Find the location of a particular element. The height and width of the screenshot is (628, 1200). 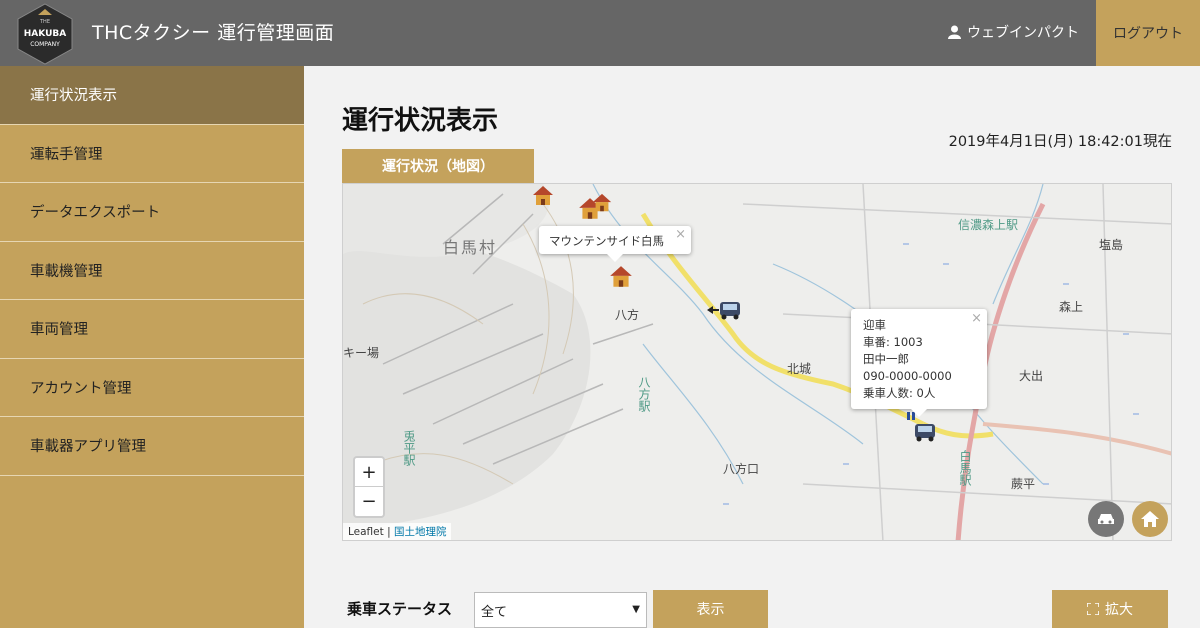

map-label-warabidaira: 蕨平 is located at coordinates (1023, 484).